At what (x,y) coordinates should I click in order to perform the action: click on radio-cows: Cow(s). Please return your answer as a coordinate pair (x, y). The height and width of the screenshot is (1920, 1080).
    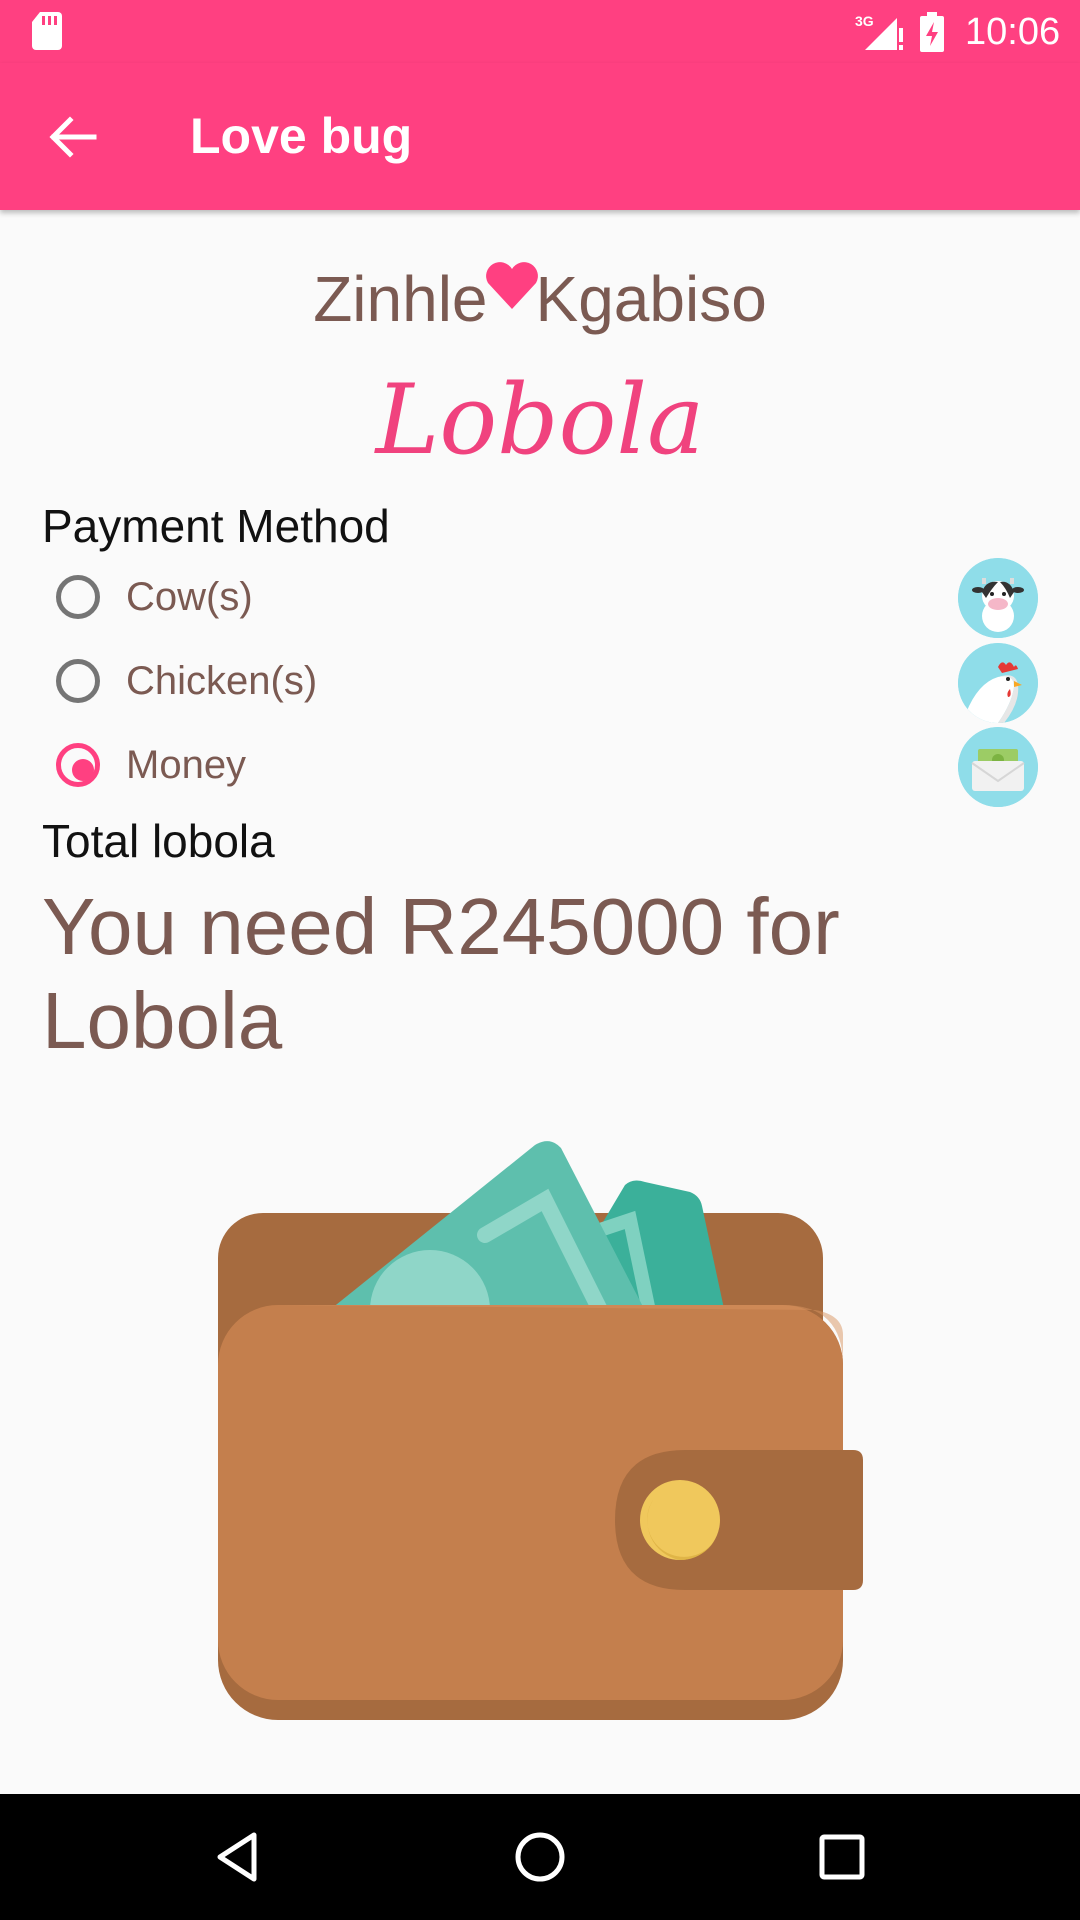
    Looking at the image, I should click on (256, 600).